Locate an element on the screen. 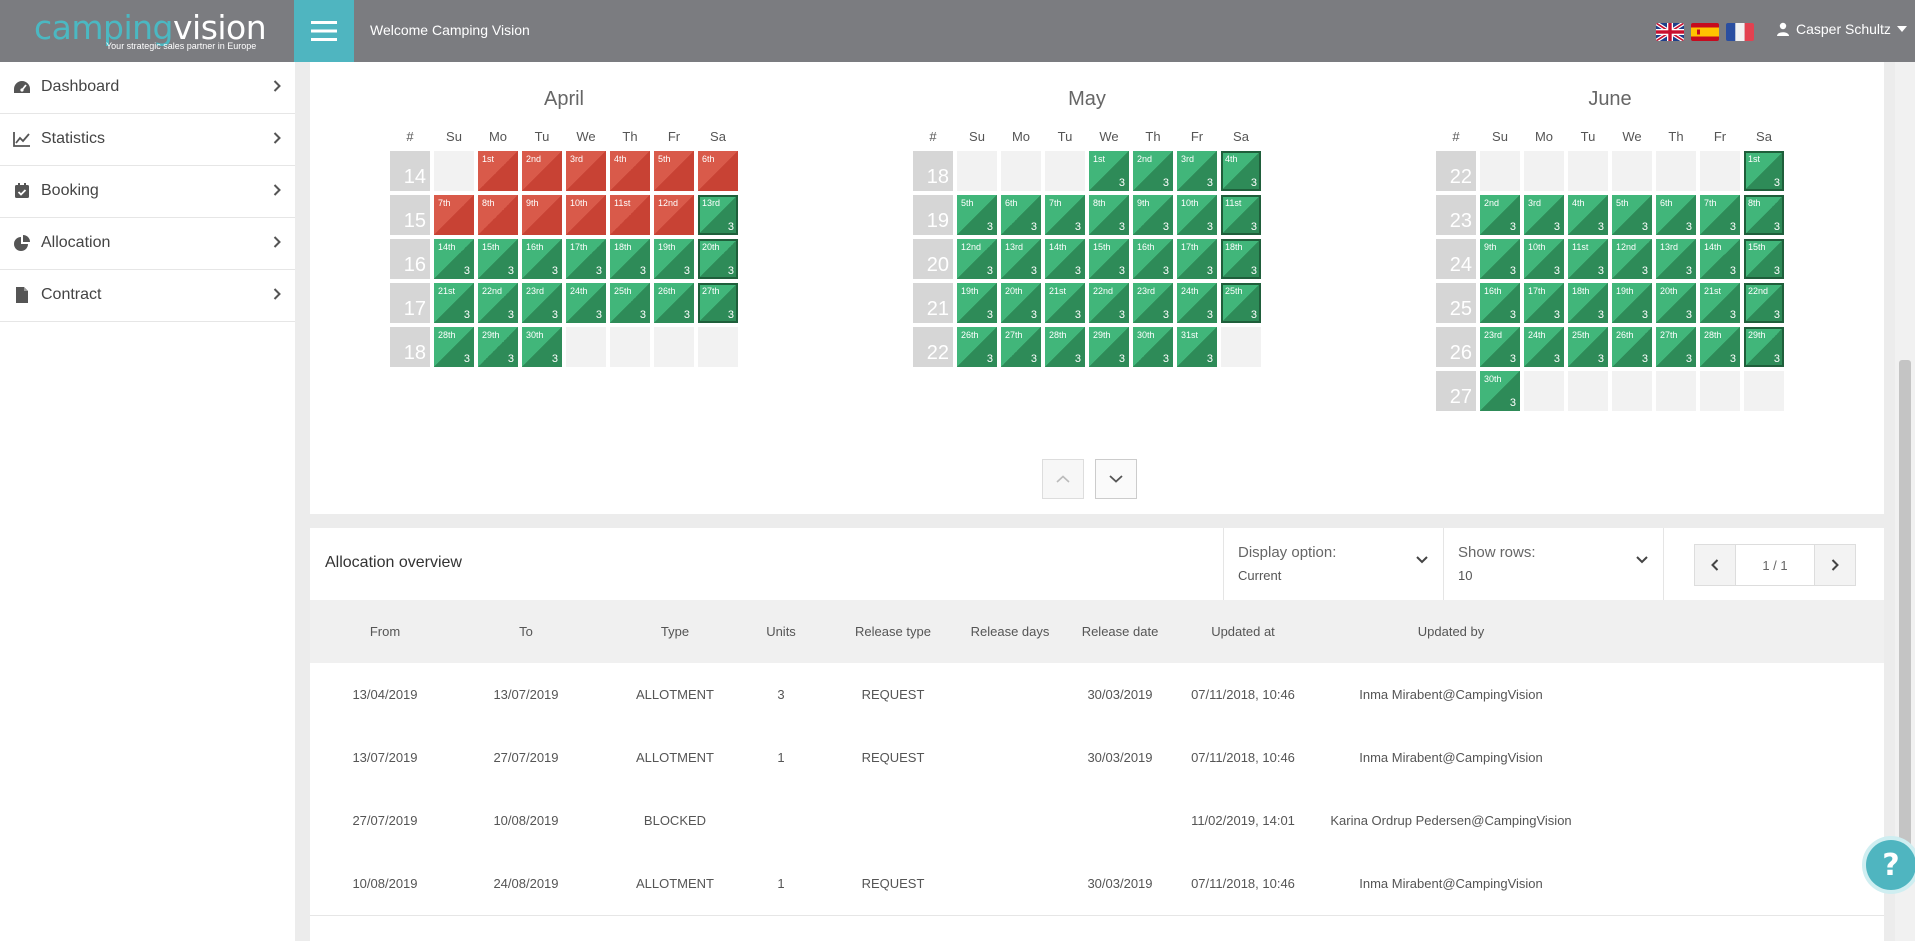 The width and height of the screenshot is (1915, 941). calendar-day: 6th is located at coordinates (718, 171).